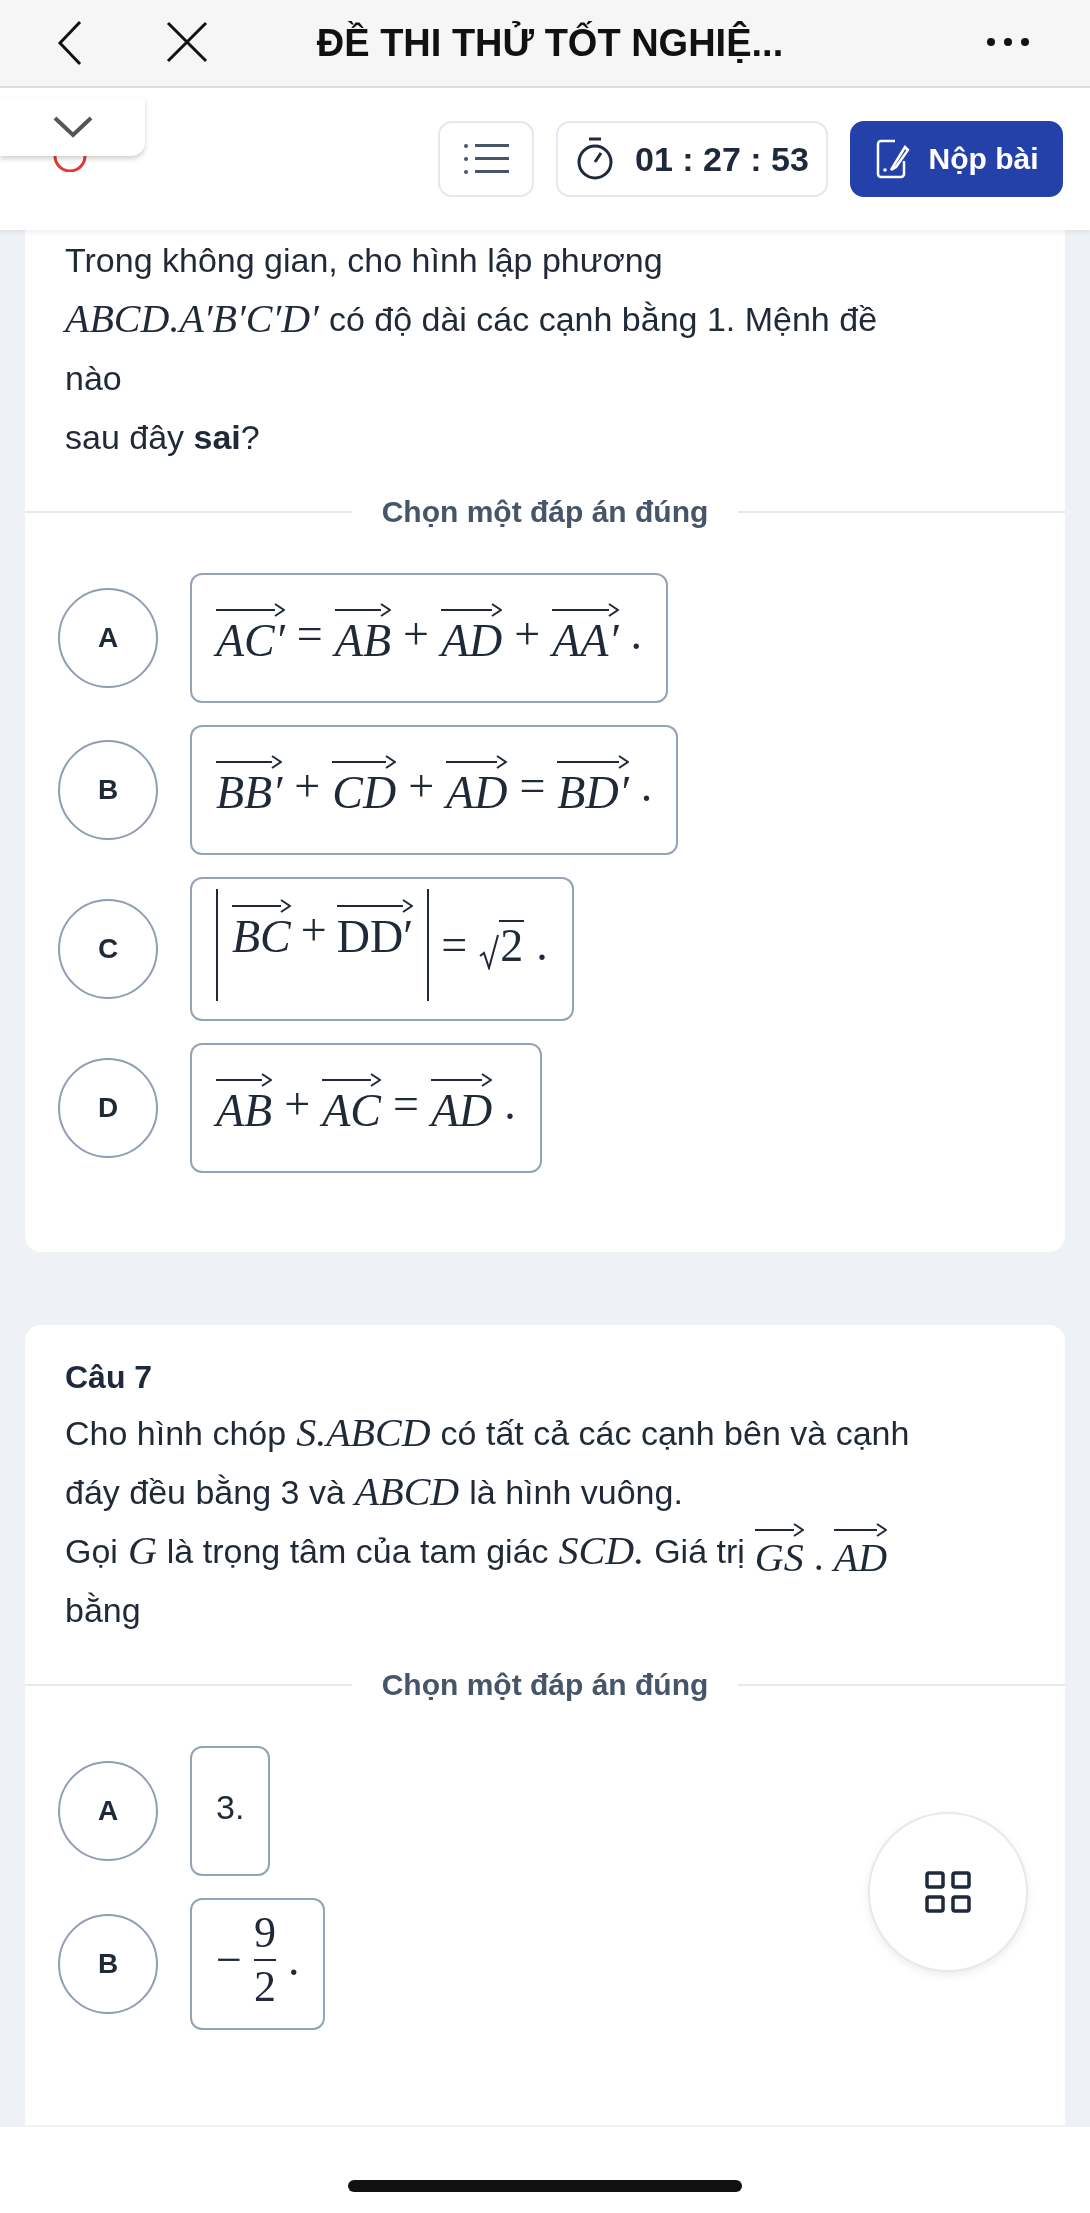  Describe the element at coordinates (692, 159) in the screenshot. I see `countdown-timer: 01 : 27 : 53` at that location.